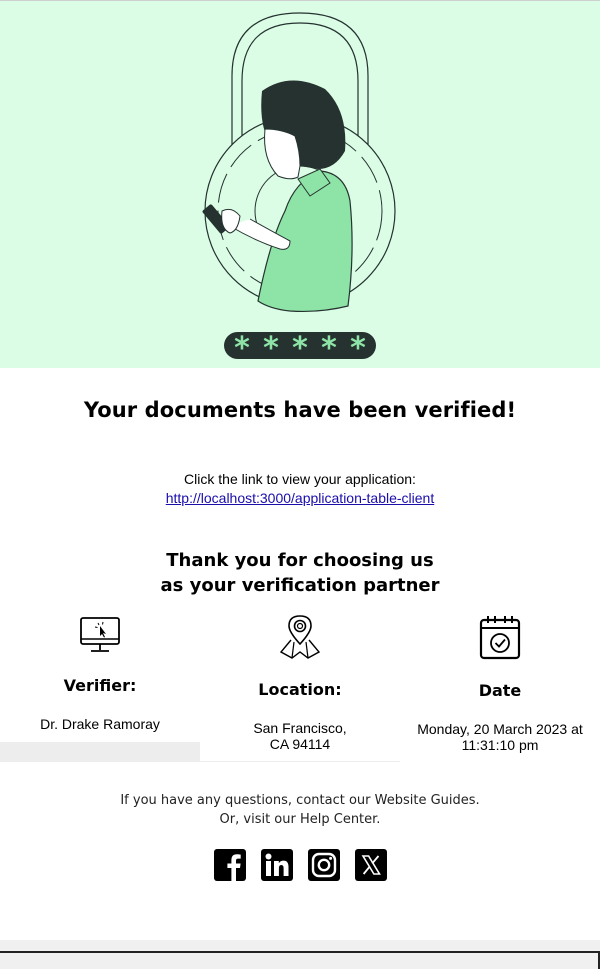 The width and height of the screenshot is (600, 969). What do you see at coordinates (300, 744) in the screenshot?
I see `location-value-line-2: CA 94114` at bounding box center [300, 744].